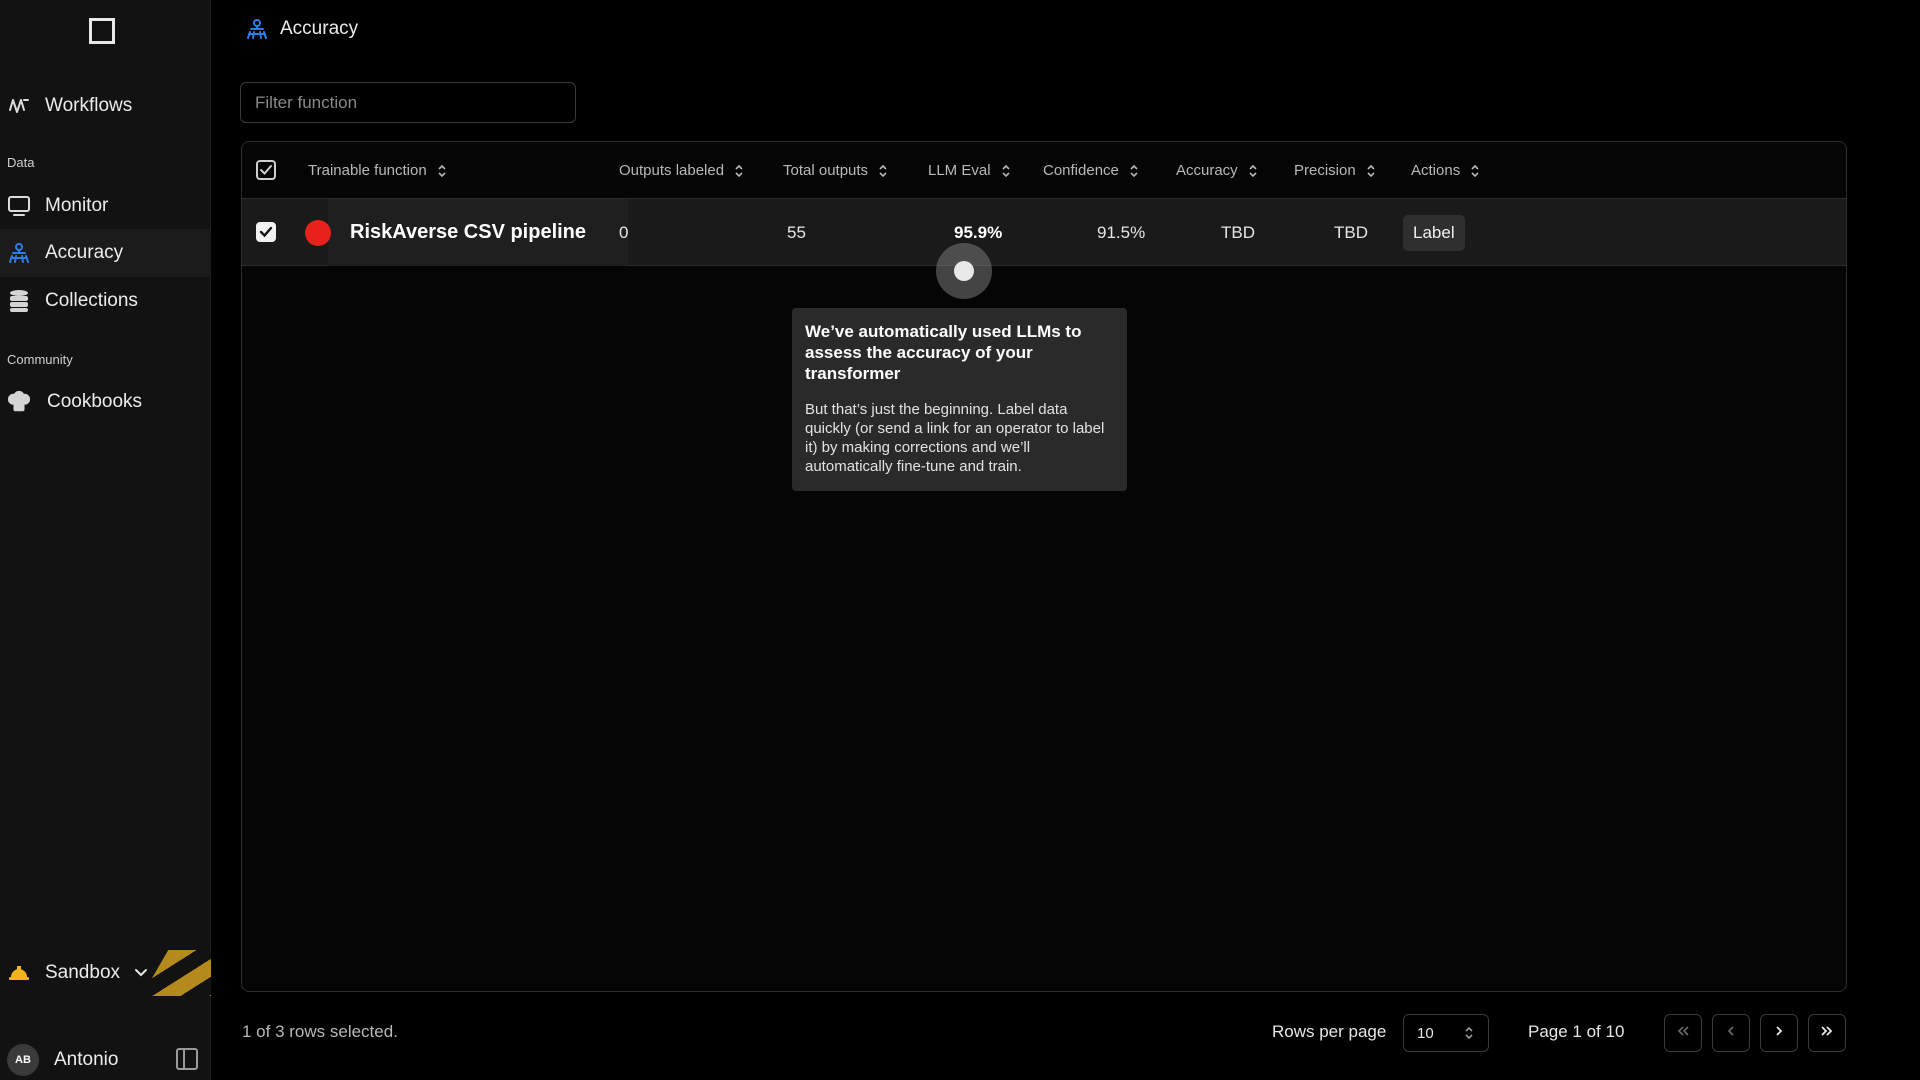 This screenshot has width=1920, height=1080. Describe the element at coordinates (40, 359) in the screenshot. I see `section-label-community: Community` at that location.